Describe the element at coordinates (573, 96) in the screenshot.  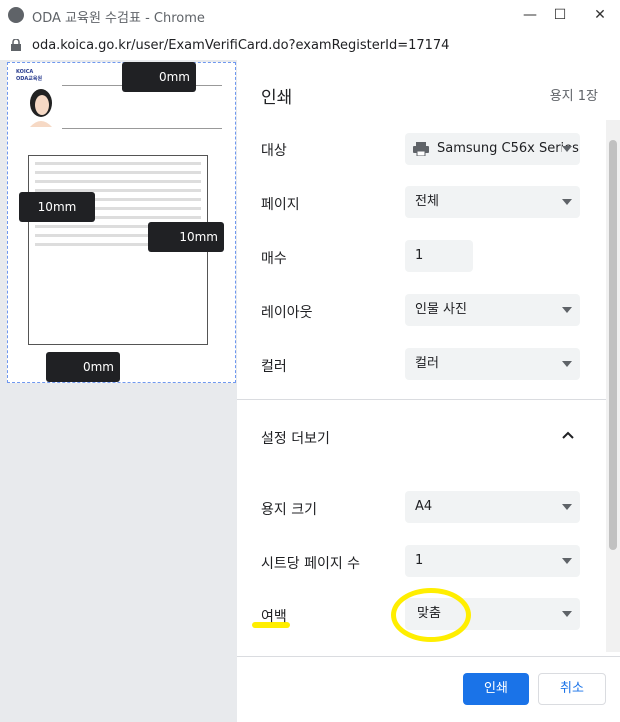
I see `sheet-count: 용지 1장` at that location.